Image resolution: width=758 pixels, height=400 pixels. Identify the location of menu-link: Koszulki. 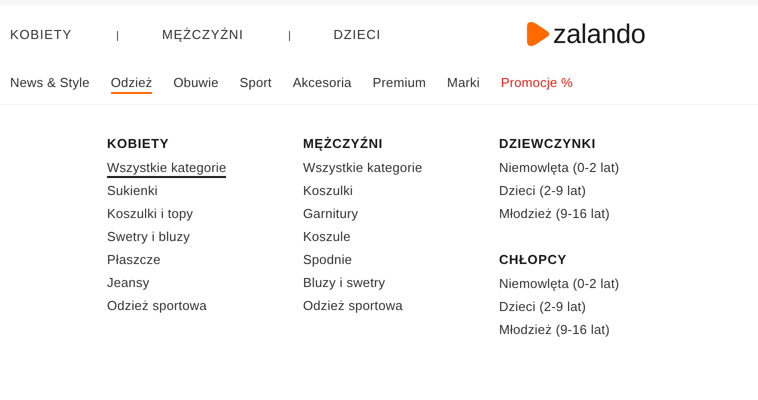
(328, 192).